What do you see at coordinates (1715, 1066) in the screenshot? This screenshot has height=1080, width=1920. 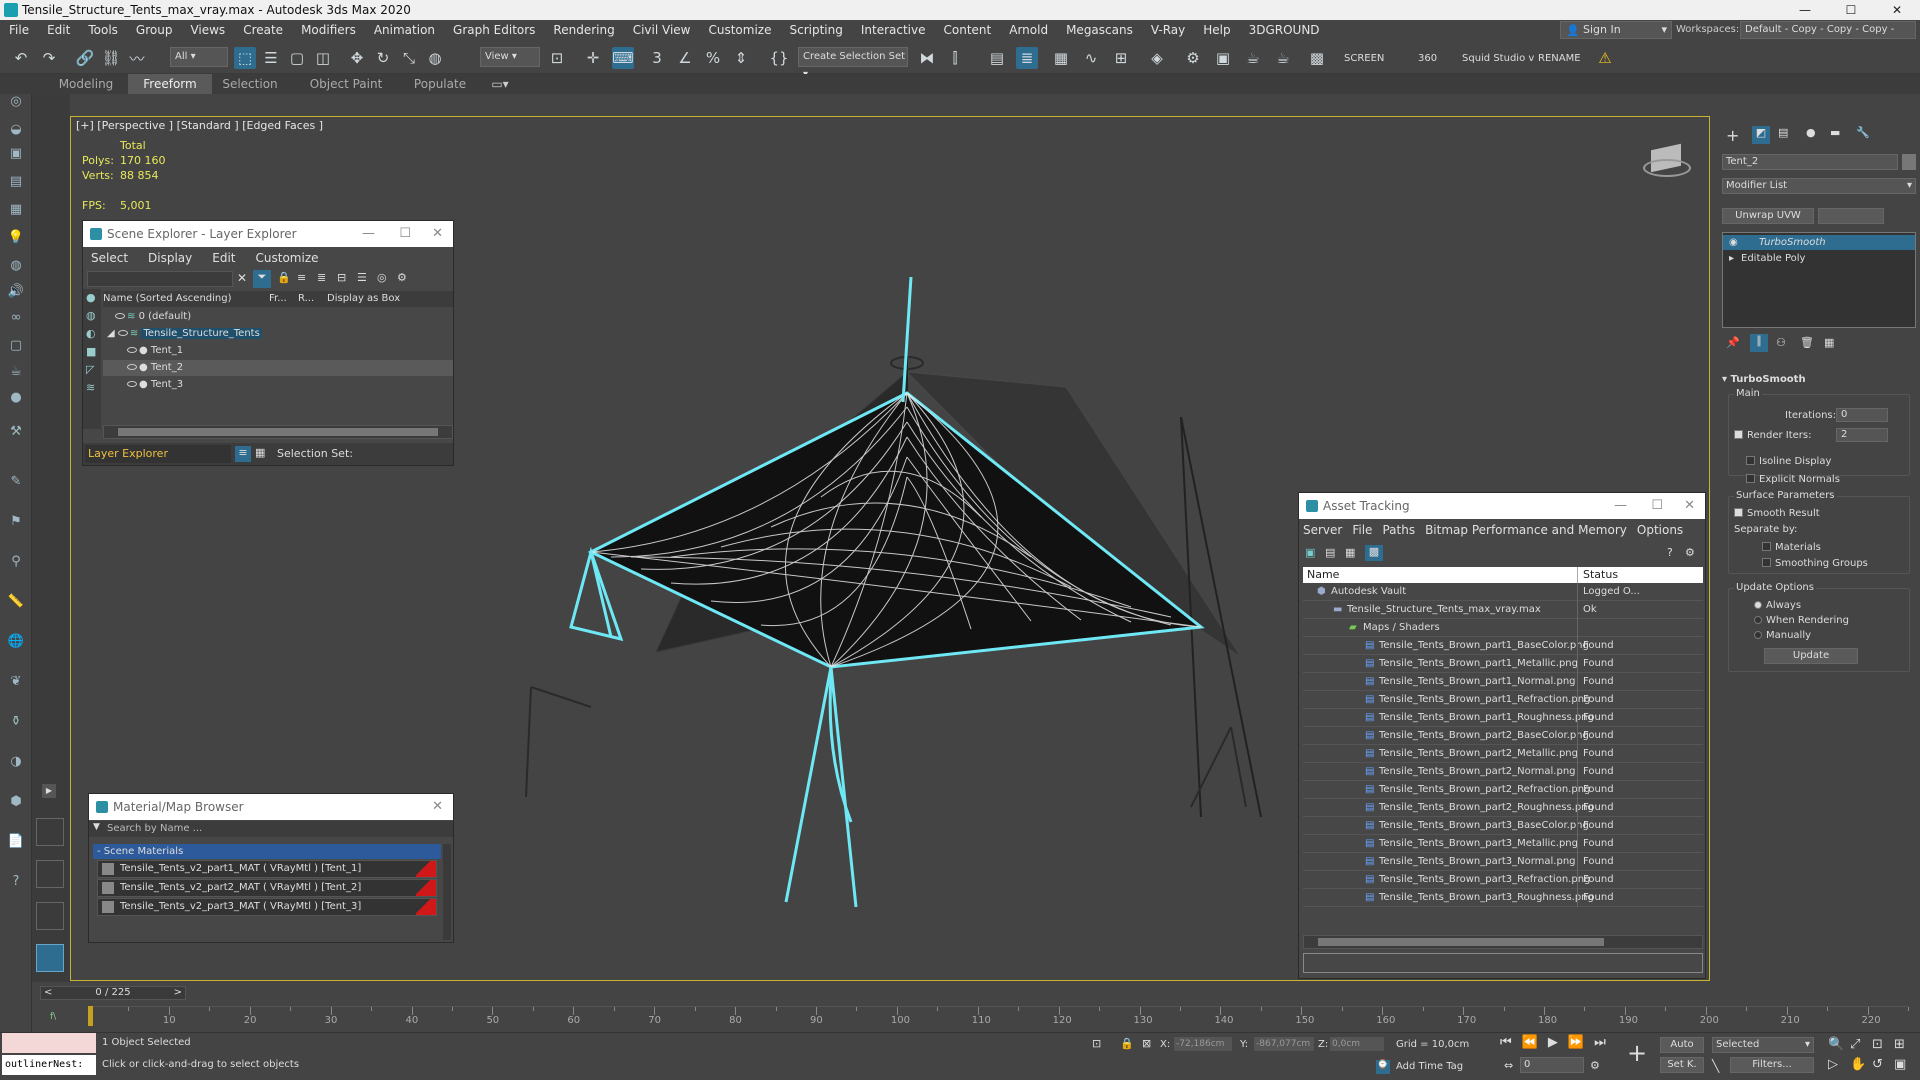 I see `key-filters-icon: ╲` at bounding box center [1715, 1066].